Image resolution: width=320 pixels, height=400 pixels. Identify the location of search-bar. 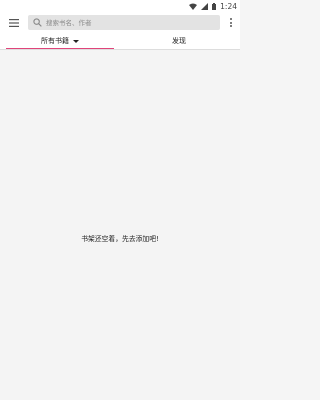
(124, 22).